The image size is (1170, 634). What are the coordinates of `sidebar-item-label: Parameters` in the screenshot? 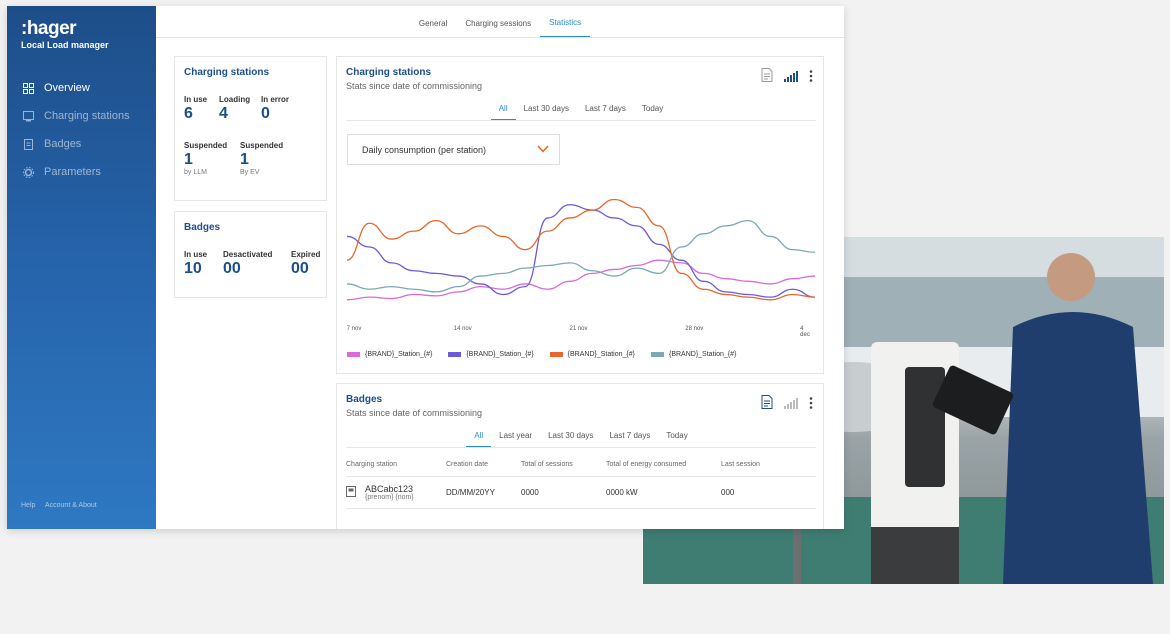 It's located at (72, 172).